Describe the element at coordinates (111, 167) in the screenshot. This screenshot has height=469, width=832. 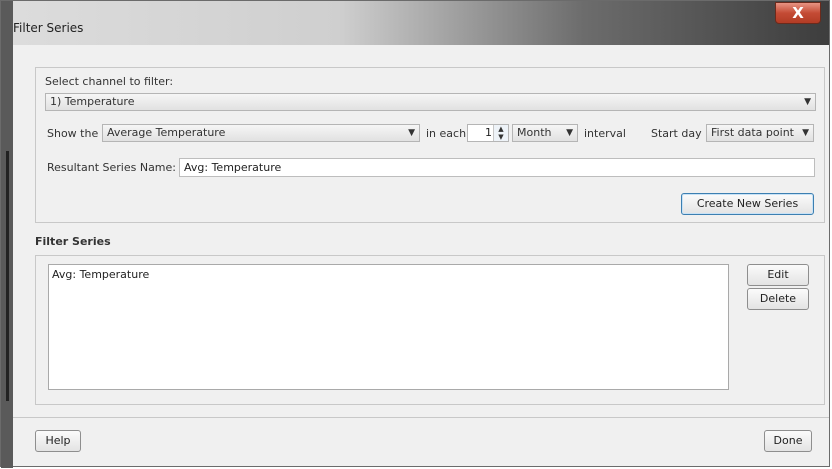
I see `resultant-name-label: Resultant Series Name:` at that location.